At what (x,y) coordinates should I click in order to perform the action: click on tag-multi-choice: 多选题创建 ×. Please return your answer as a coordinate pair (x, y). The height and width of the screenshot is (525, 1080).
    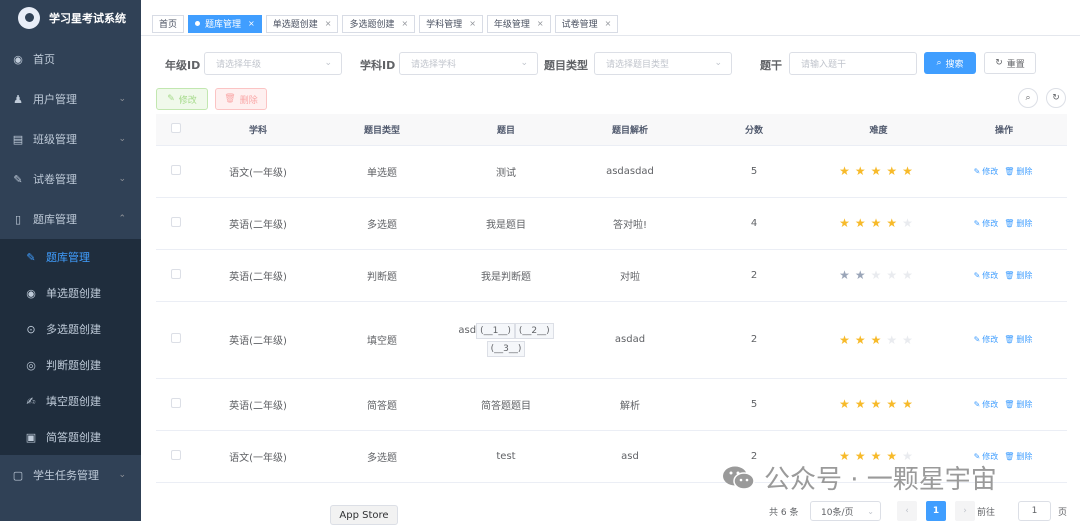
    Looking at the image, I should click on (379, 23).